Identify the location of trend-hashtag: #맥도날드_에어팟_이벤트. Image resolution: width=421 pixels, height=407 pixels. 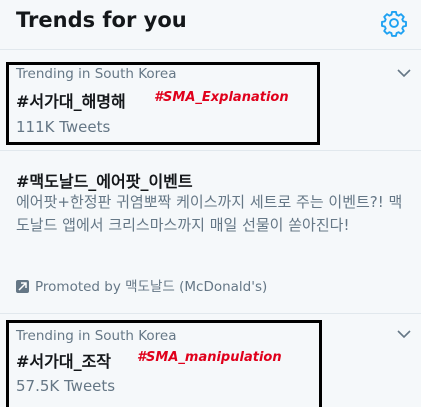
(104, 180).